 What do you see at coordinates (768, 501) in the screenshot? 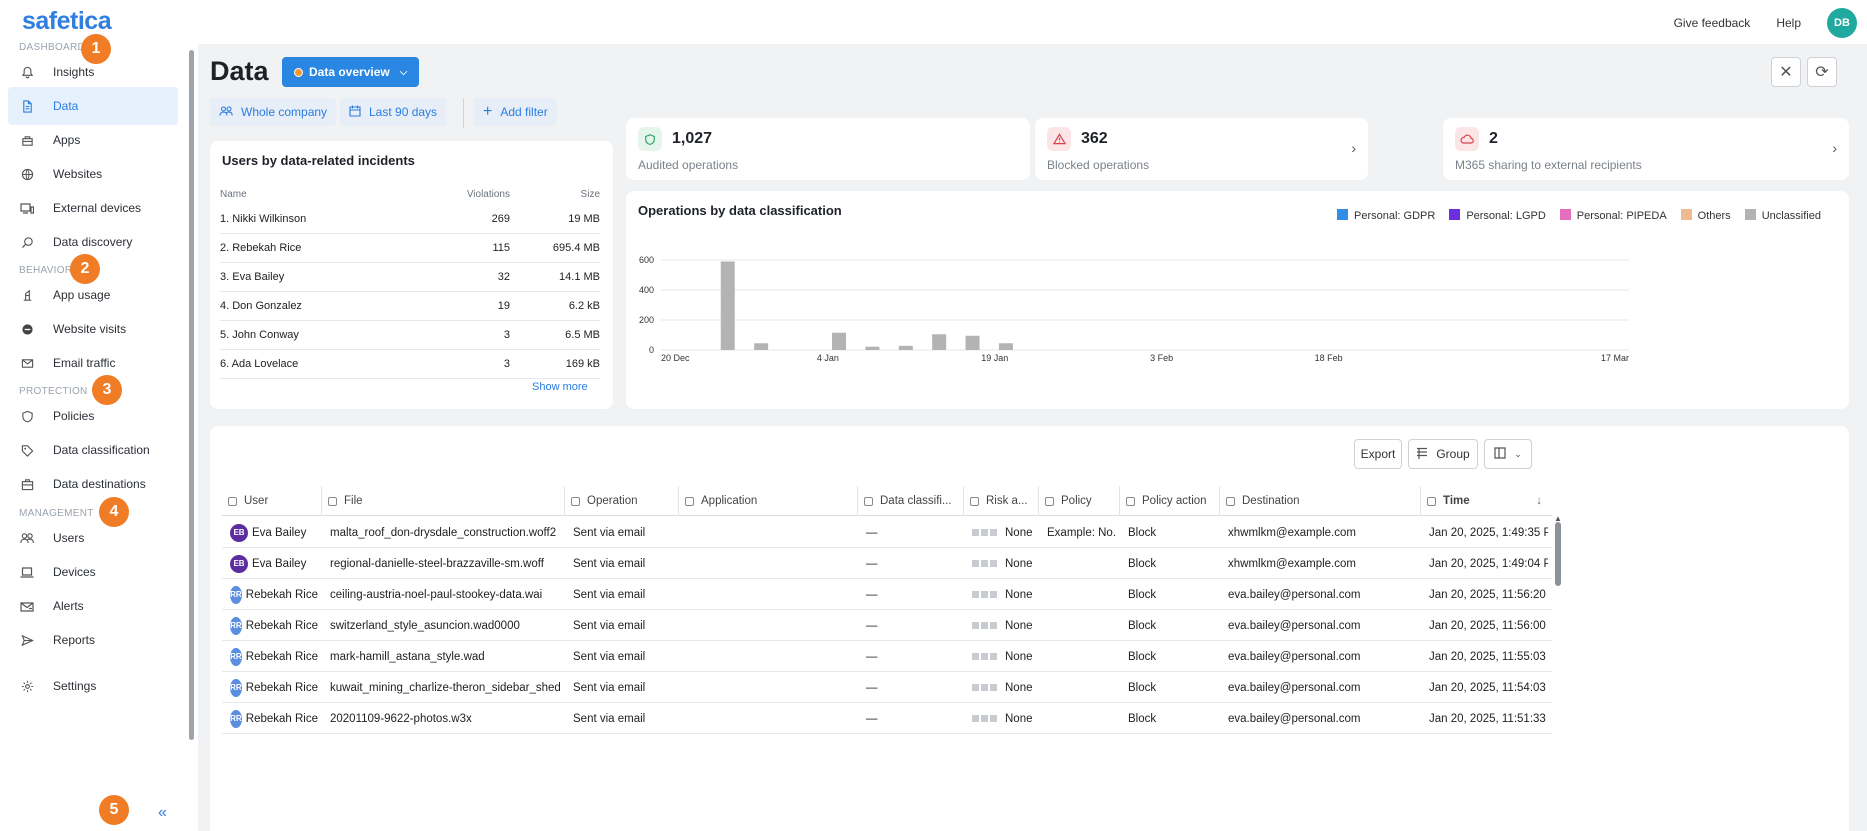
I see `column-header: Application` at bounding box center [768, 501].